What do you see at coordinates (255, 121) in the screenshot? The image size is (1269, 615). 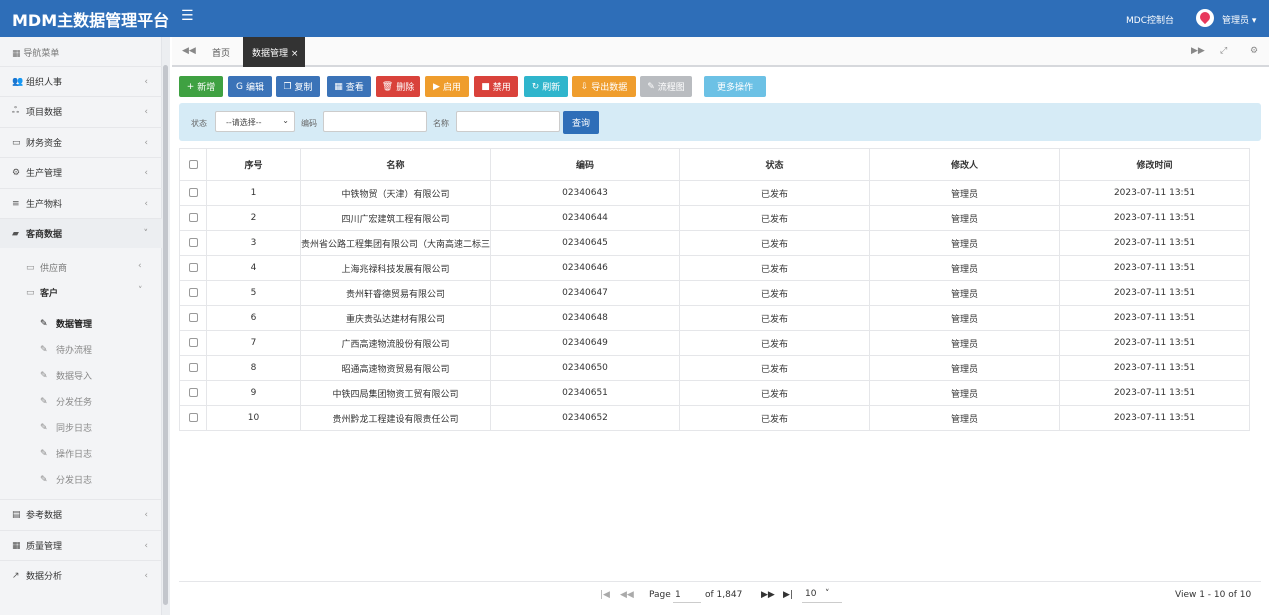 I see `status-select: --请选择-- ⌄` at bounding box center [255, 121].